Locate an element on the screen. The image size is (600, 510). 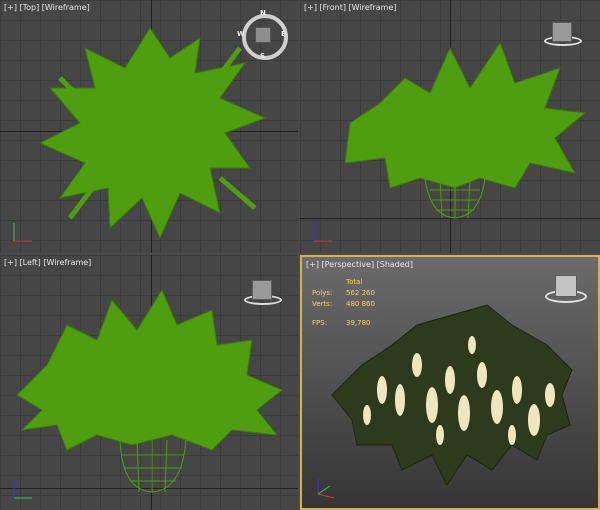
shading-mode-button: [Shaded] is located at coordinates (395, 264).